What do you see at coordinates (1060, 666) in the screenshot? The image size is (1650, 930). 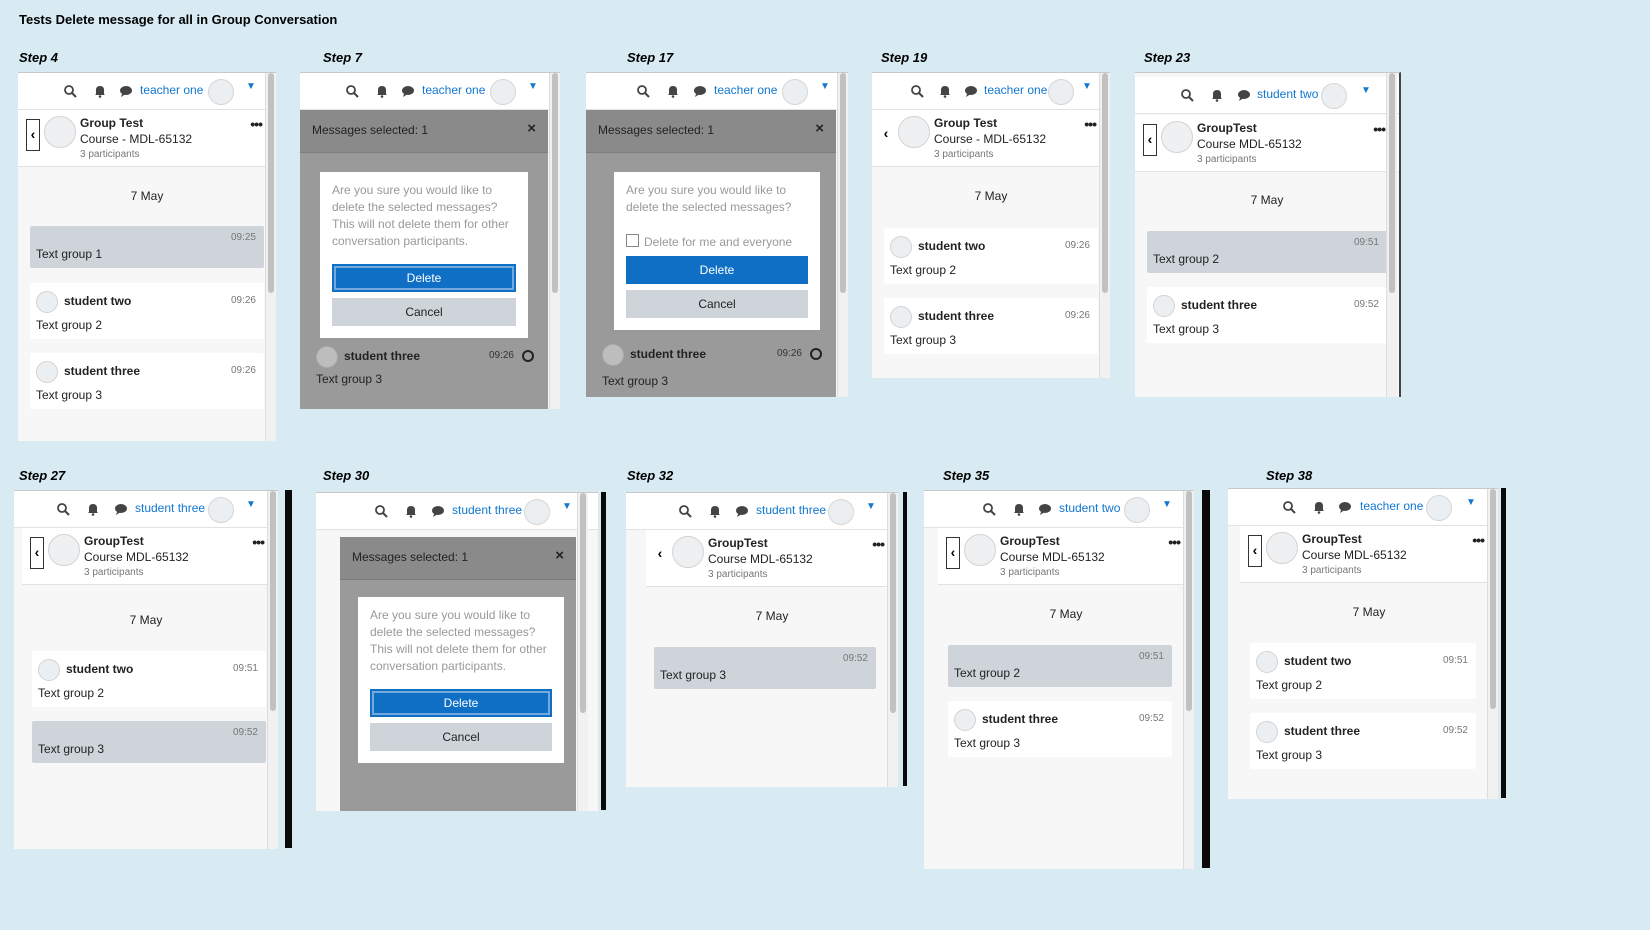 I see `message-item: 09:51 Text group 2` at bounding box center [1060, 666].